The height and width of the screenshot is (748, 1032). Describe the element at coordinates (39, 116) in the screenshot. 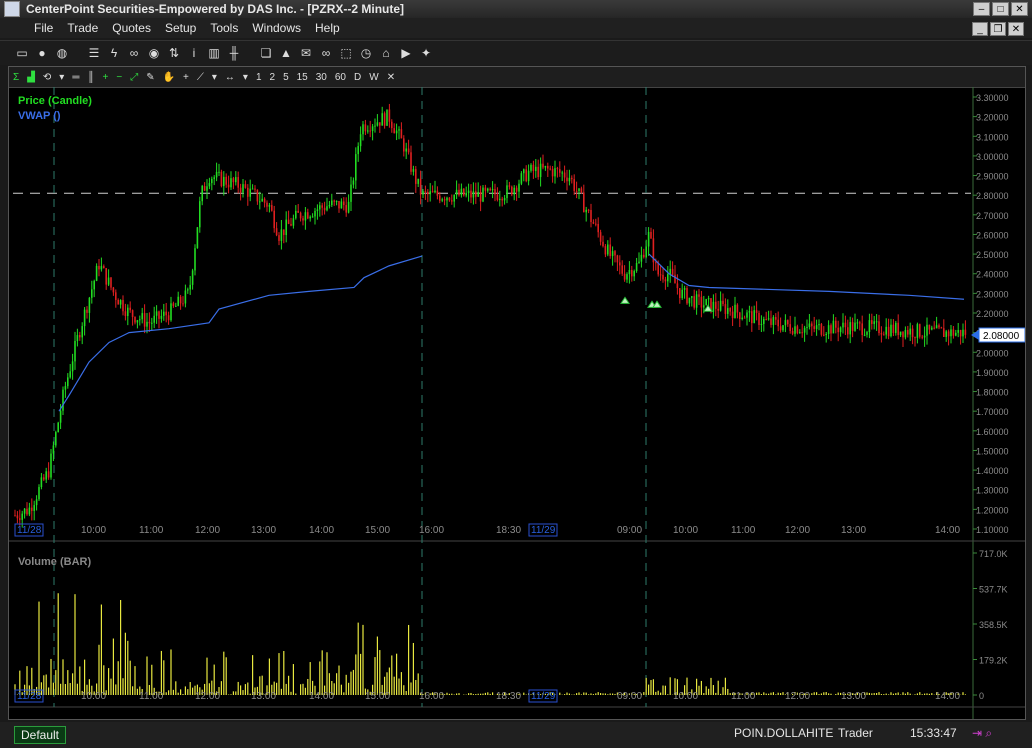

I see `legend-vwap: VWAP ()` at that location.